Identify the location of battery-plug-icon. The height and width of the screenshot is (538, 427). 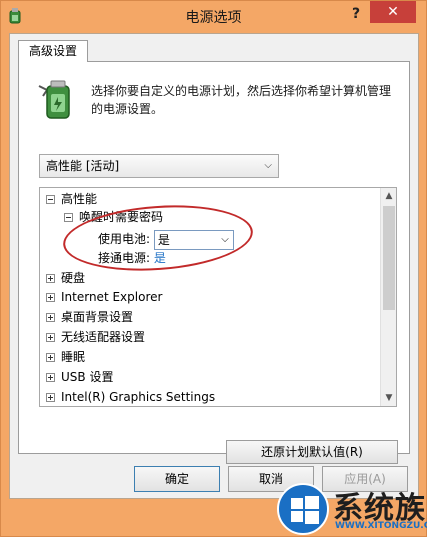
(56, 100).